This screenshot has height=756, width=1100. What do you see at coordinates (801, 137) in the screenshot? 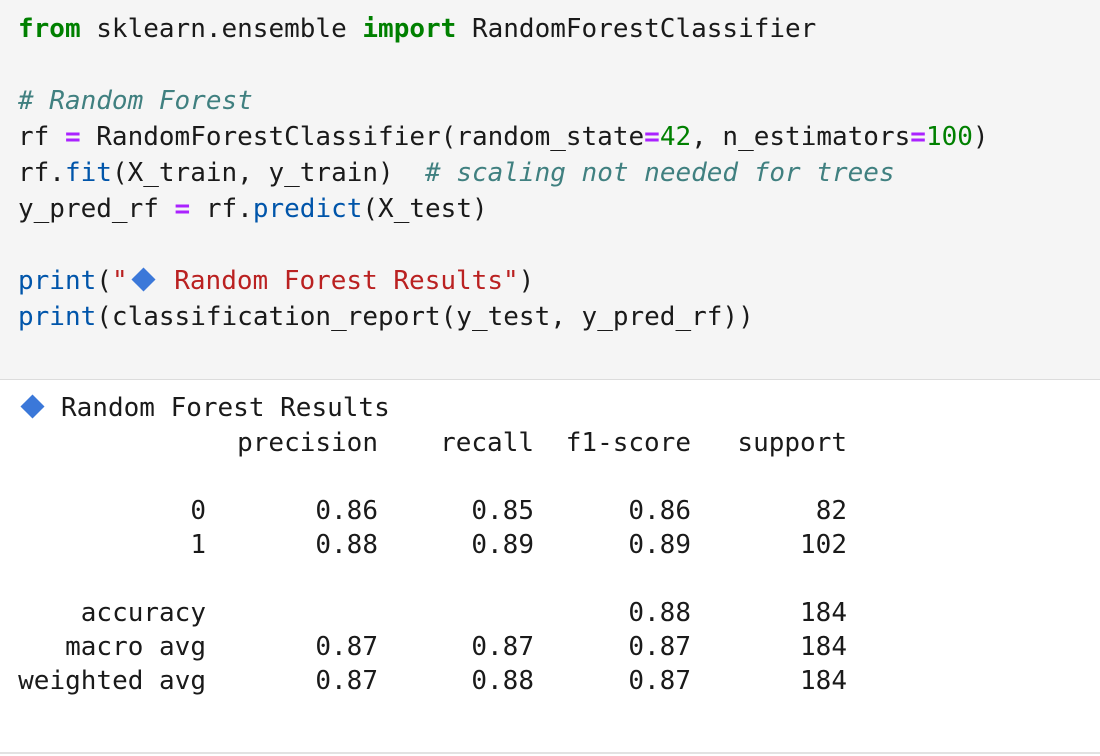
I see `code-text: , n_estimators` at bounding box center [801, 137].